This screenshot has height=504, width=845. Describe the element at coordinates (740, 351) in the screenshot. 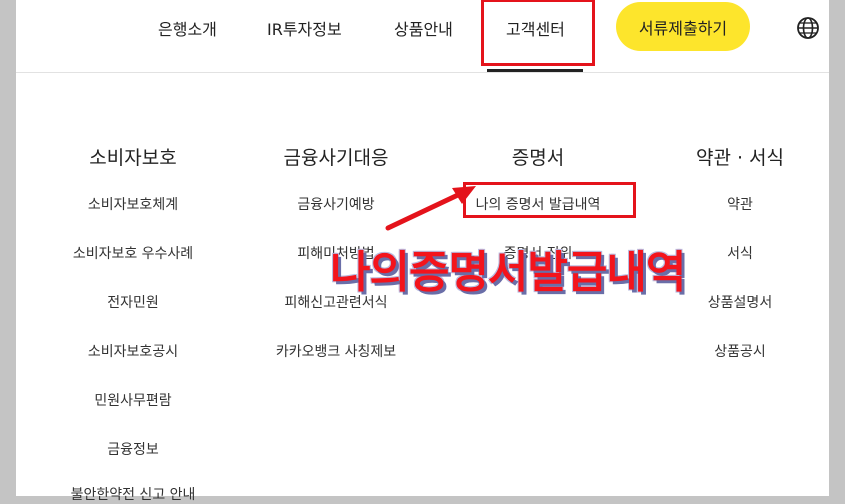

I see `link-product-disclosure: 상품공시` at that location.